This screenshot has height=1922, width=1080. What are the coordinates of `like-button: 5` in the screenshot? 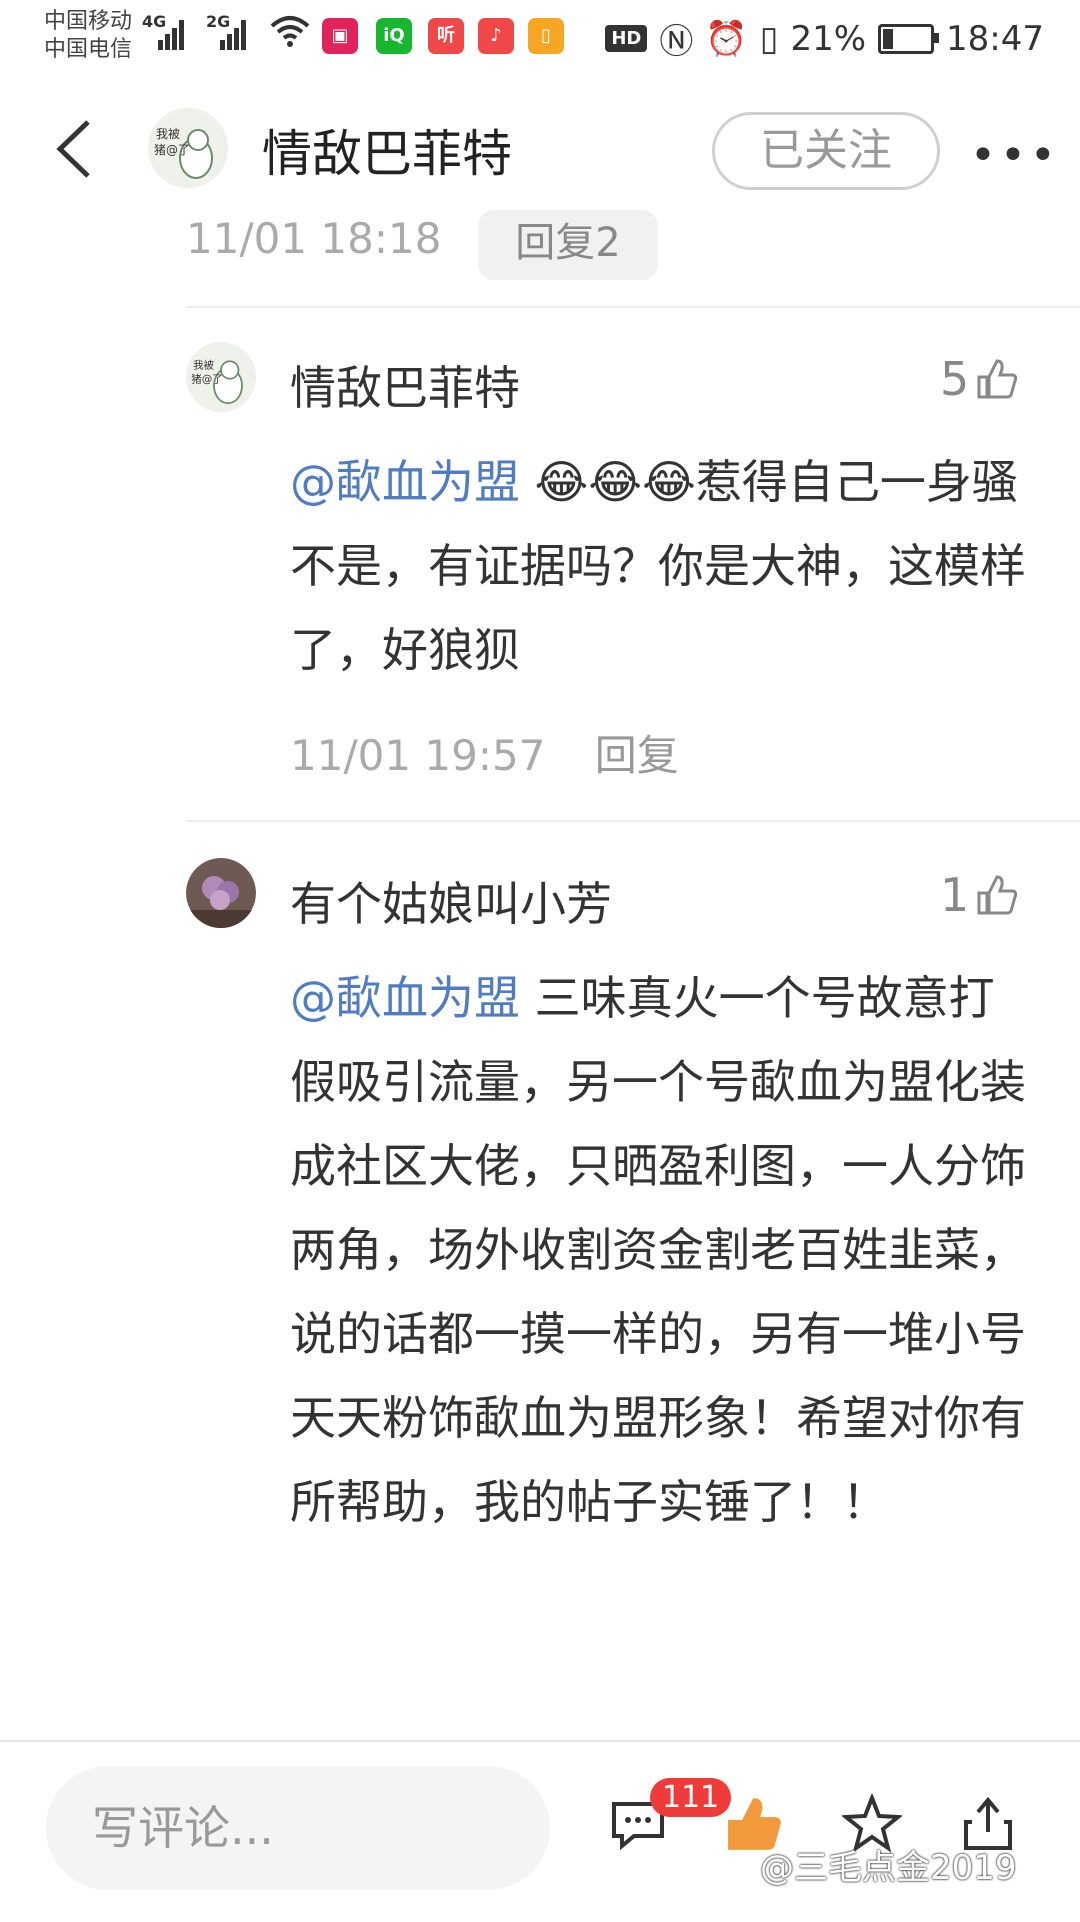 It's located at (979, 379).